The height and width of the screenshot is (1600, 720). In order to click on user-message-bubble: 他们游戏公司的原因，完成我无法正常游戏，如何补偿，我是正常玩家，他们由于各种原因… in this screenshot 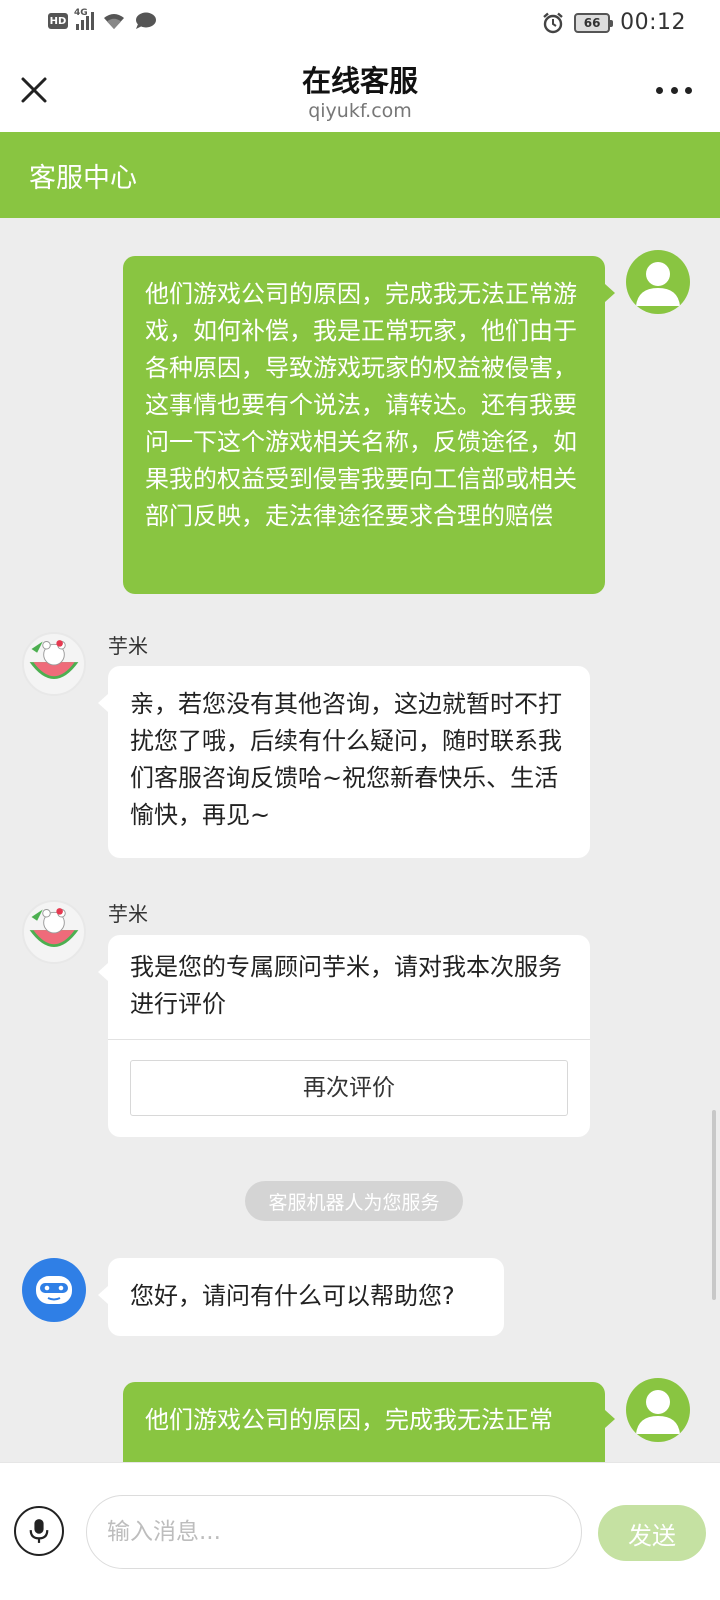, I will do `click(369, 425)`.